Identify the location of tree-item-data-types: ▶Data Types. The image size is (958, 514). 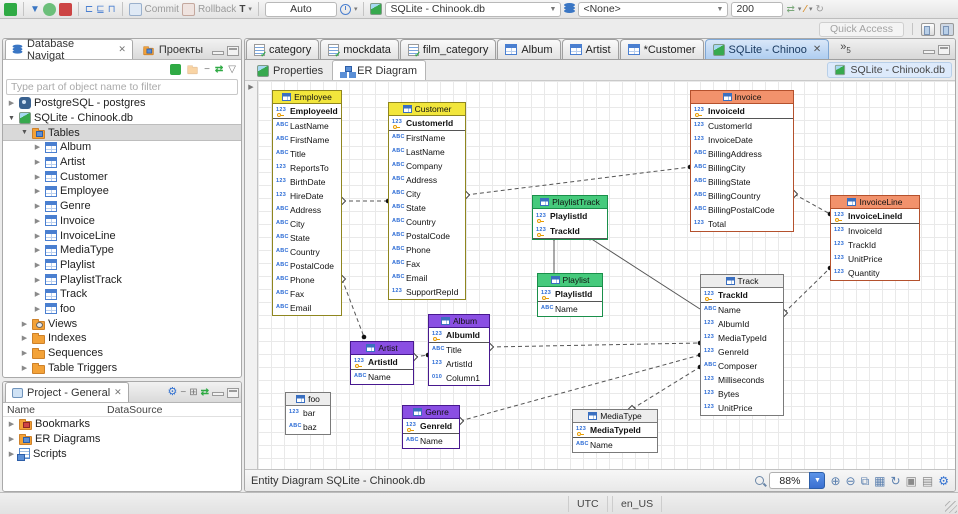
(122, 376).